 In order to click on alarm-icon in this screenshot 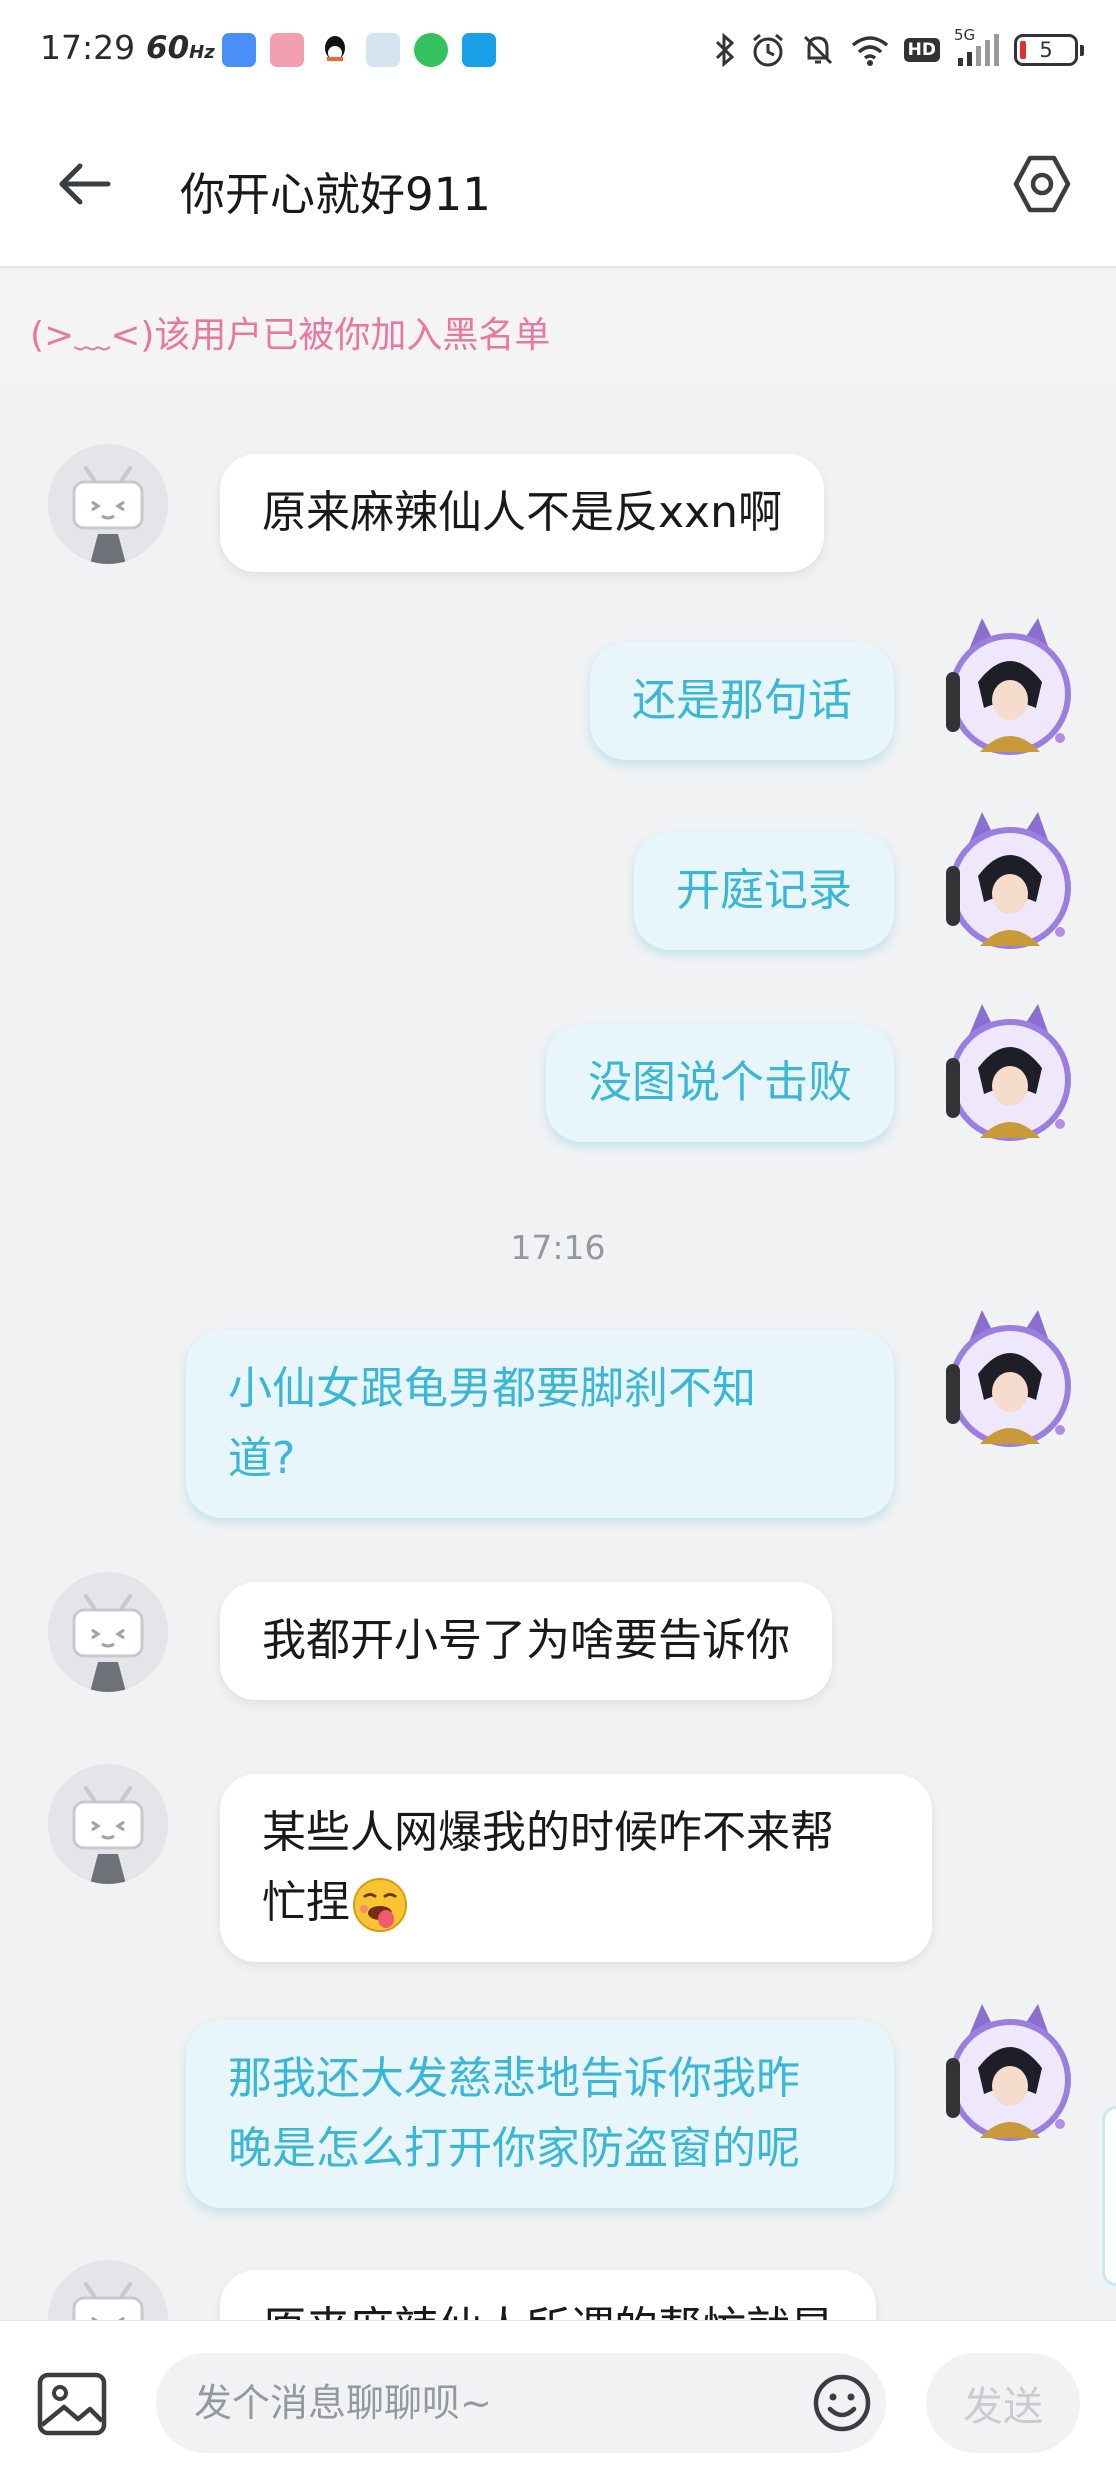, I will do `click(768, 50)`.